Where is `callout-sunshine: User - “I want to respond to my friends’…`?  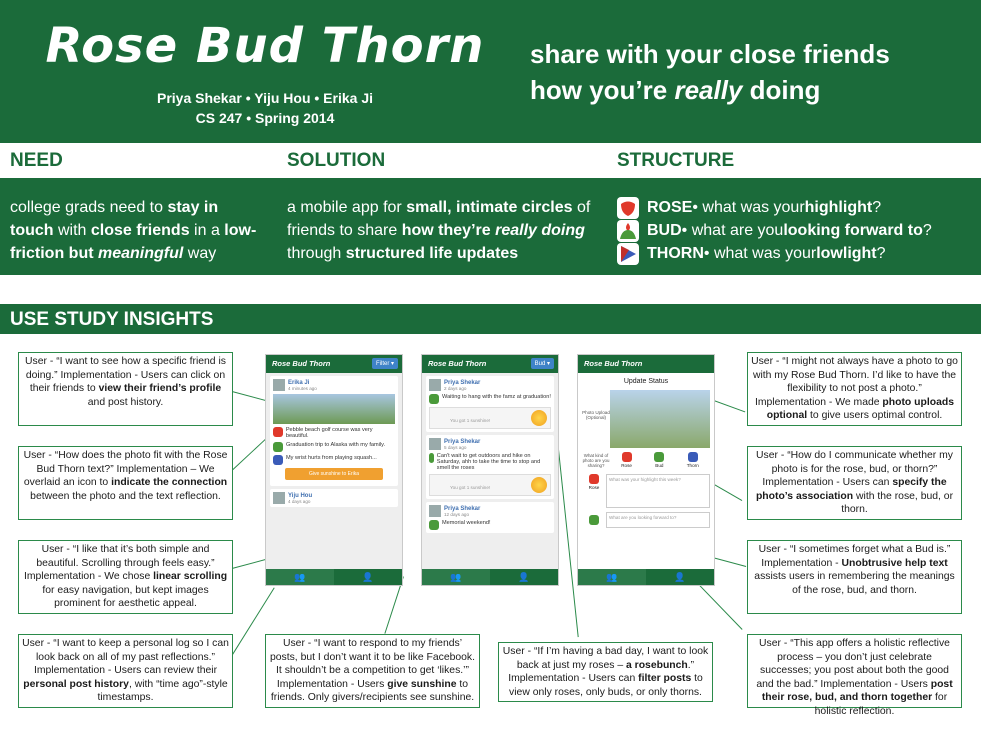
callout-sunshine: User - “I want to respond to my friends’… is located at coordinates (372, 671).